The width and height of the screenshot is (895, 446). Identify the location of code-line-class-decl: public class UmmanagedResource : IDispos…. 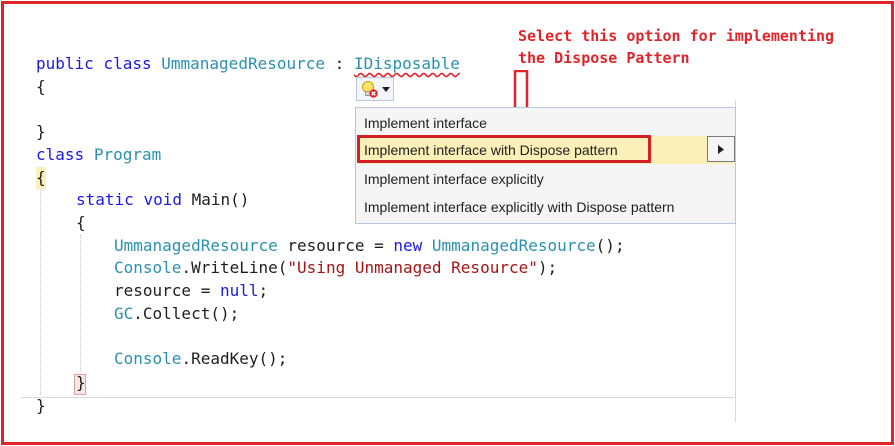
(248, 64).